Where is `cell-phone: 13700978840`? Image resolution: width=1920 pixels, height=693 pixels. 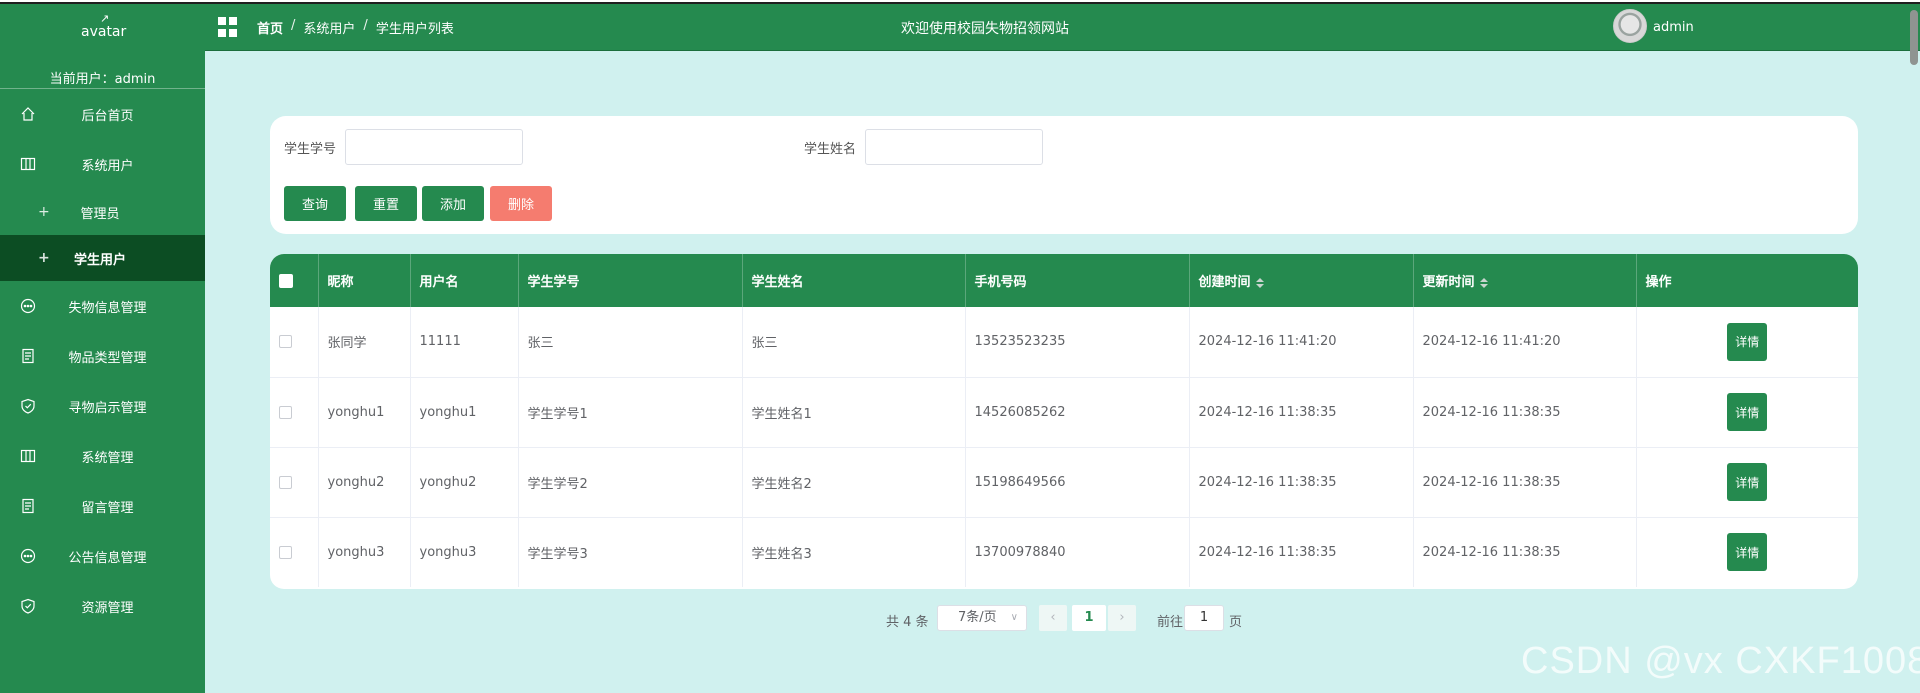
cell-phone: 13700978840 is located at coordinates (1077, 552).